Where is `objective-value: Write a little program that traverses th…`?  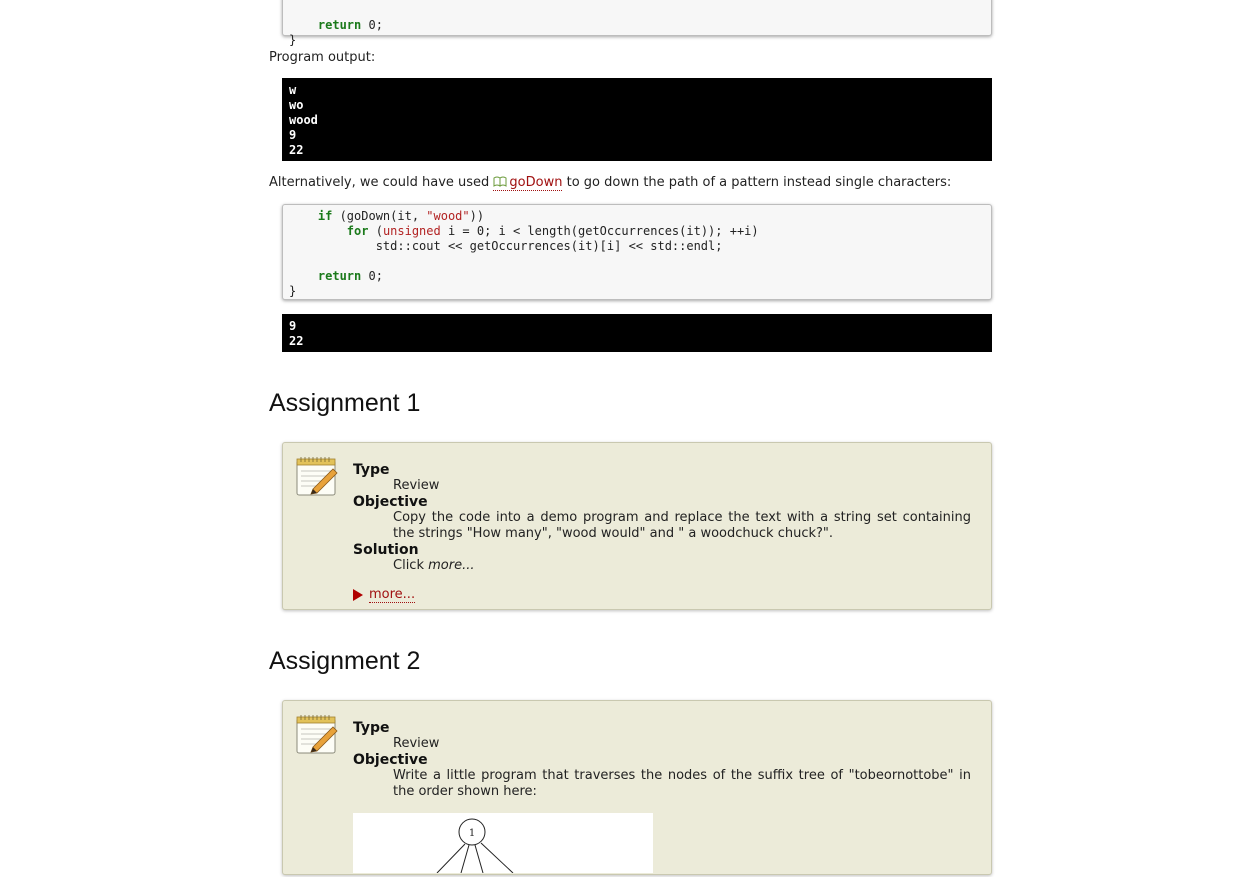 objective-value: Write a little program that traverses th… is located at coordinates (682, 783).